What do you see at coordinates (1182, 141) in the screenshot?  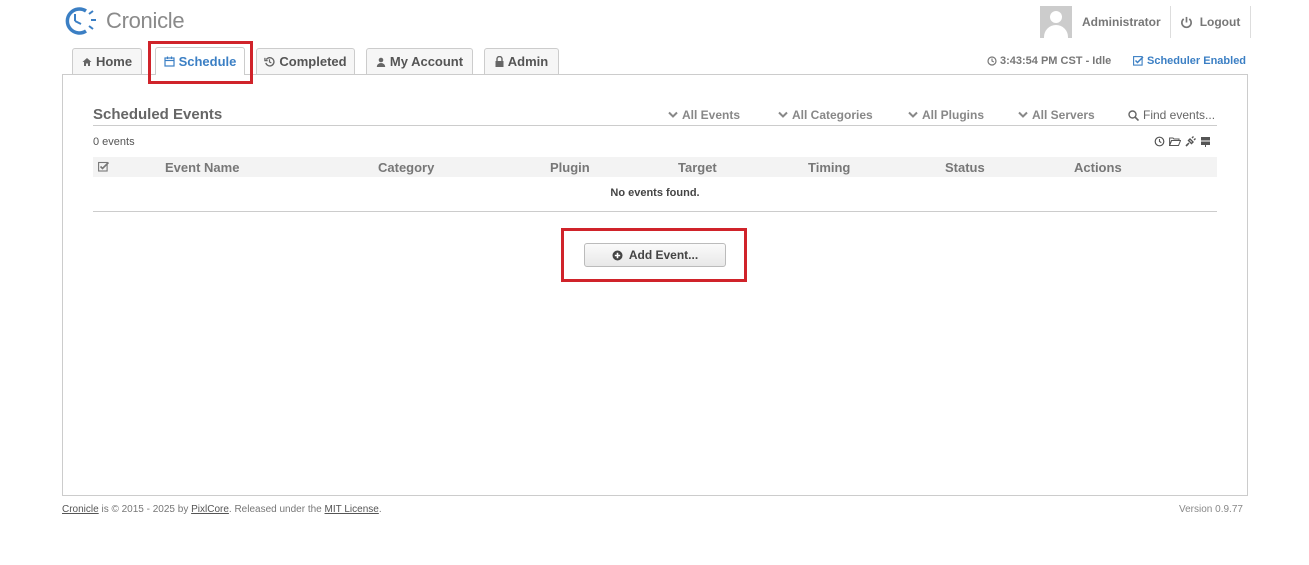 I see `view-options` at bounding box center [1182, 141].